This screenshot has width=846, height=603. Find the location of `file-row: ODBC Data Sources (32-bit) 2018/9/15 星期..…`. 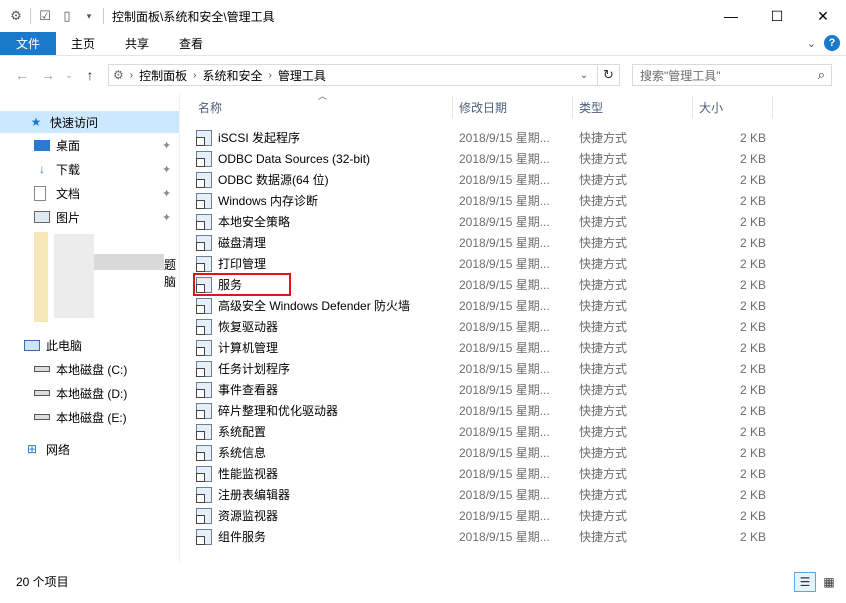

file-row: ODBC Data Sources (32-bit) 2018/9/15 星期..… is located at coordinates (486, 158).